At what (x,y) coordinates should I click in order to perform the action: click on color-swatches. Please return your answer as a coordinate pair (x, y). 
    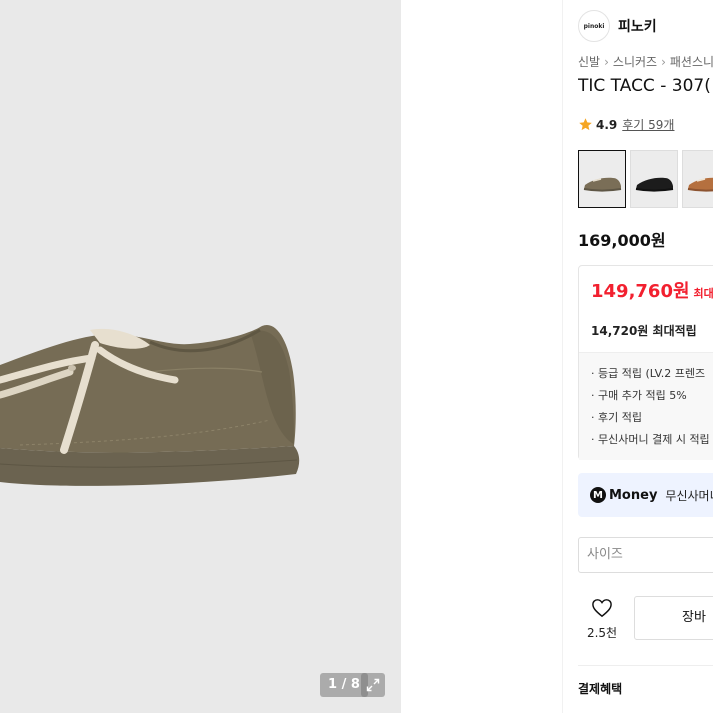
    Looking at the image, I should click on (645, 179).